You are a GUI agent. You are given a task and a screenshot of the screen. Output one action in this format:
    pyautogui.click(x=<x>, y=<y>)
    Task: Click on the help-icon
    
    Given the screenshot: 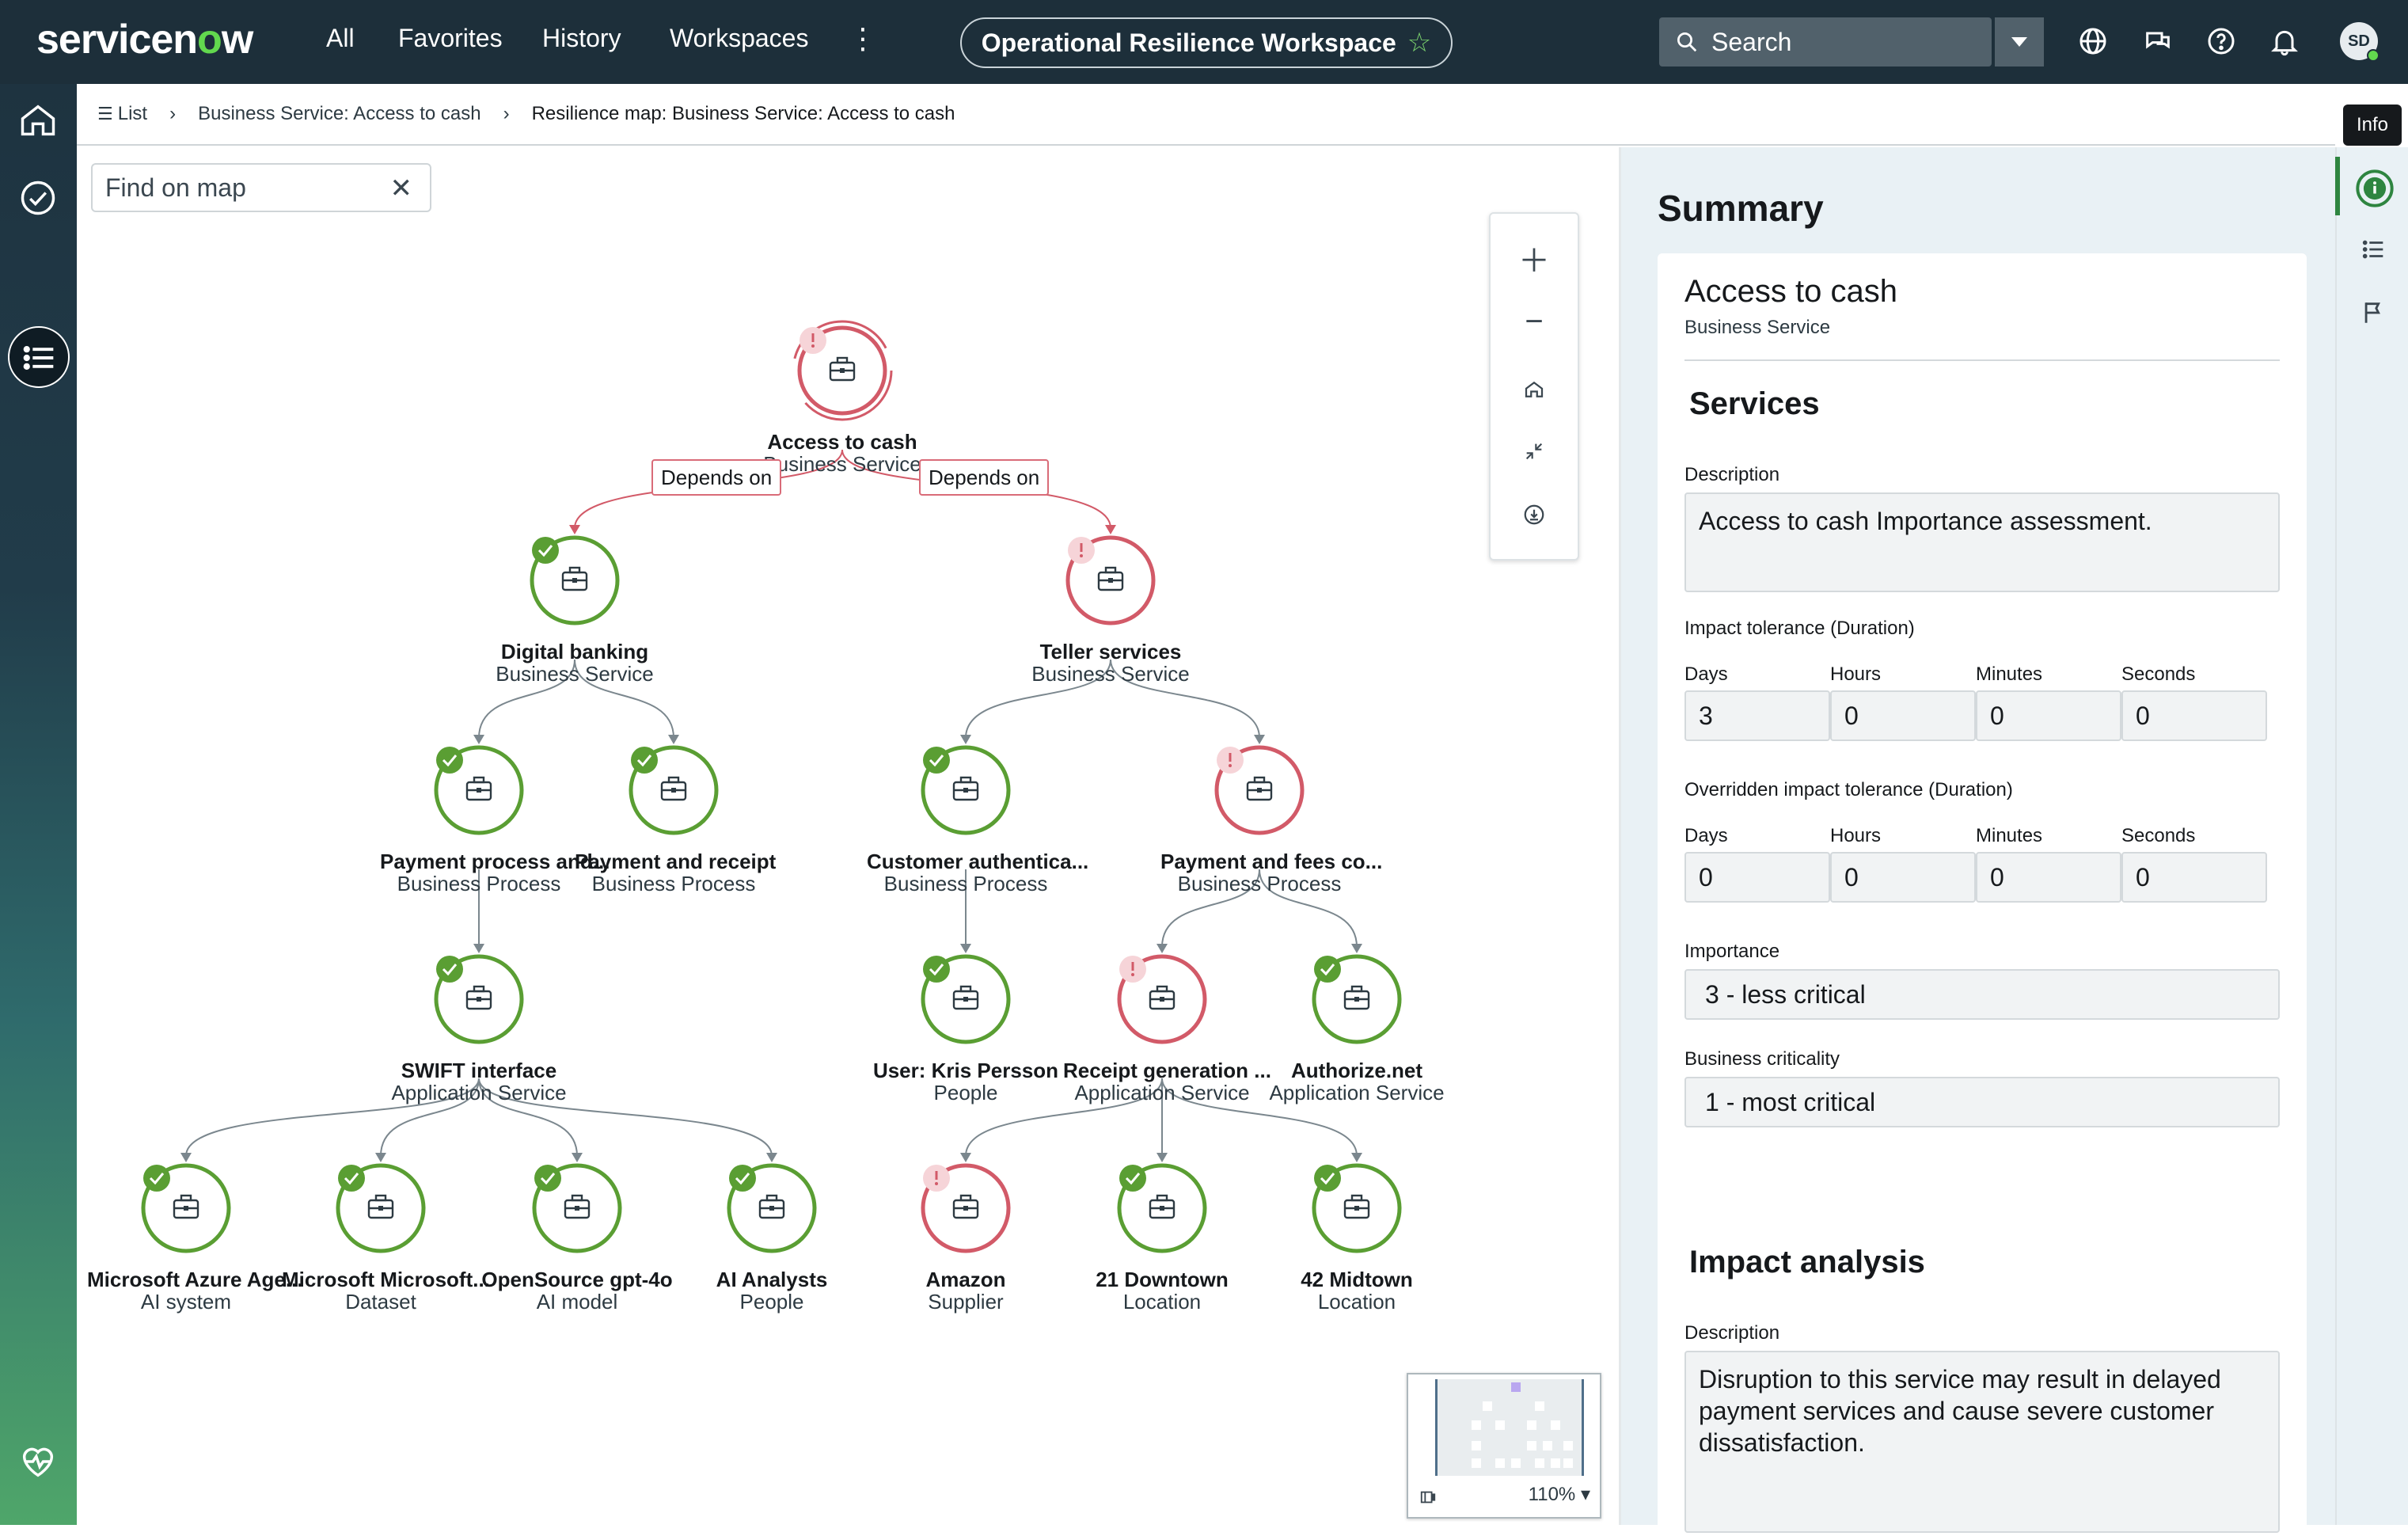 What is the action you would take?
    pyautogui.click(x=2221, y=41)
    